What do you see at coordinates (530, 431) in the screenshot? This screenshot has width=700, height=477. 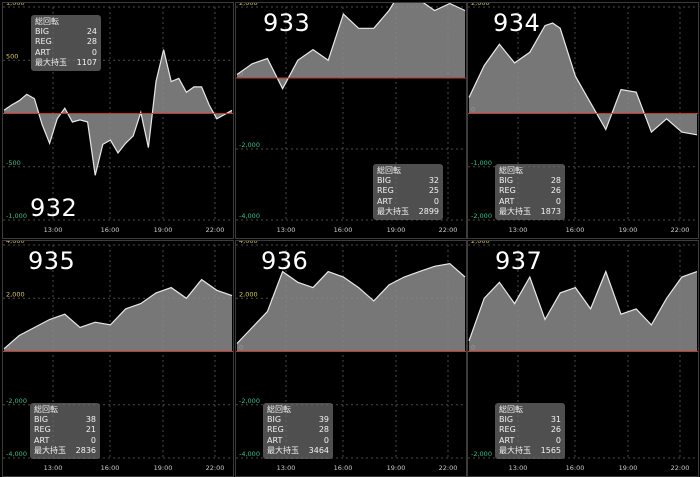 I see `stats-box: 総回転 BIG 31 REG 26 ART 0 最大持玉 1565` at bounding box center [530, 431].